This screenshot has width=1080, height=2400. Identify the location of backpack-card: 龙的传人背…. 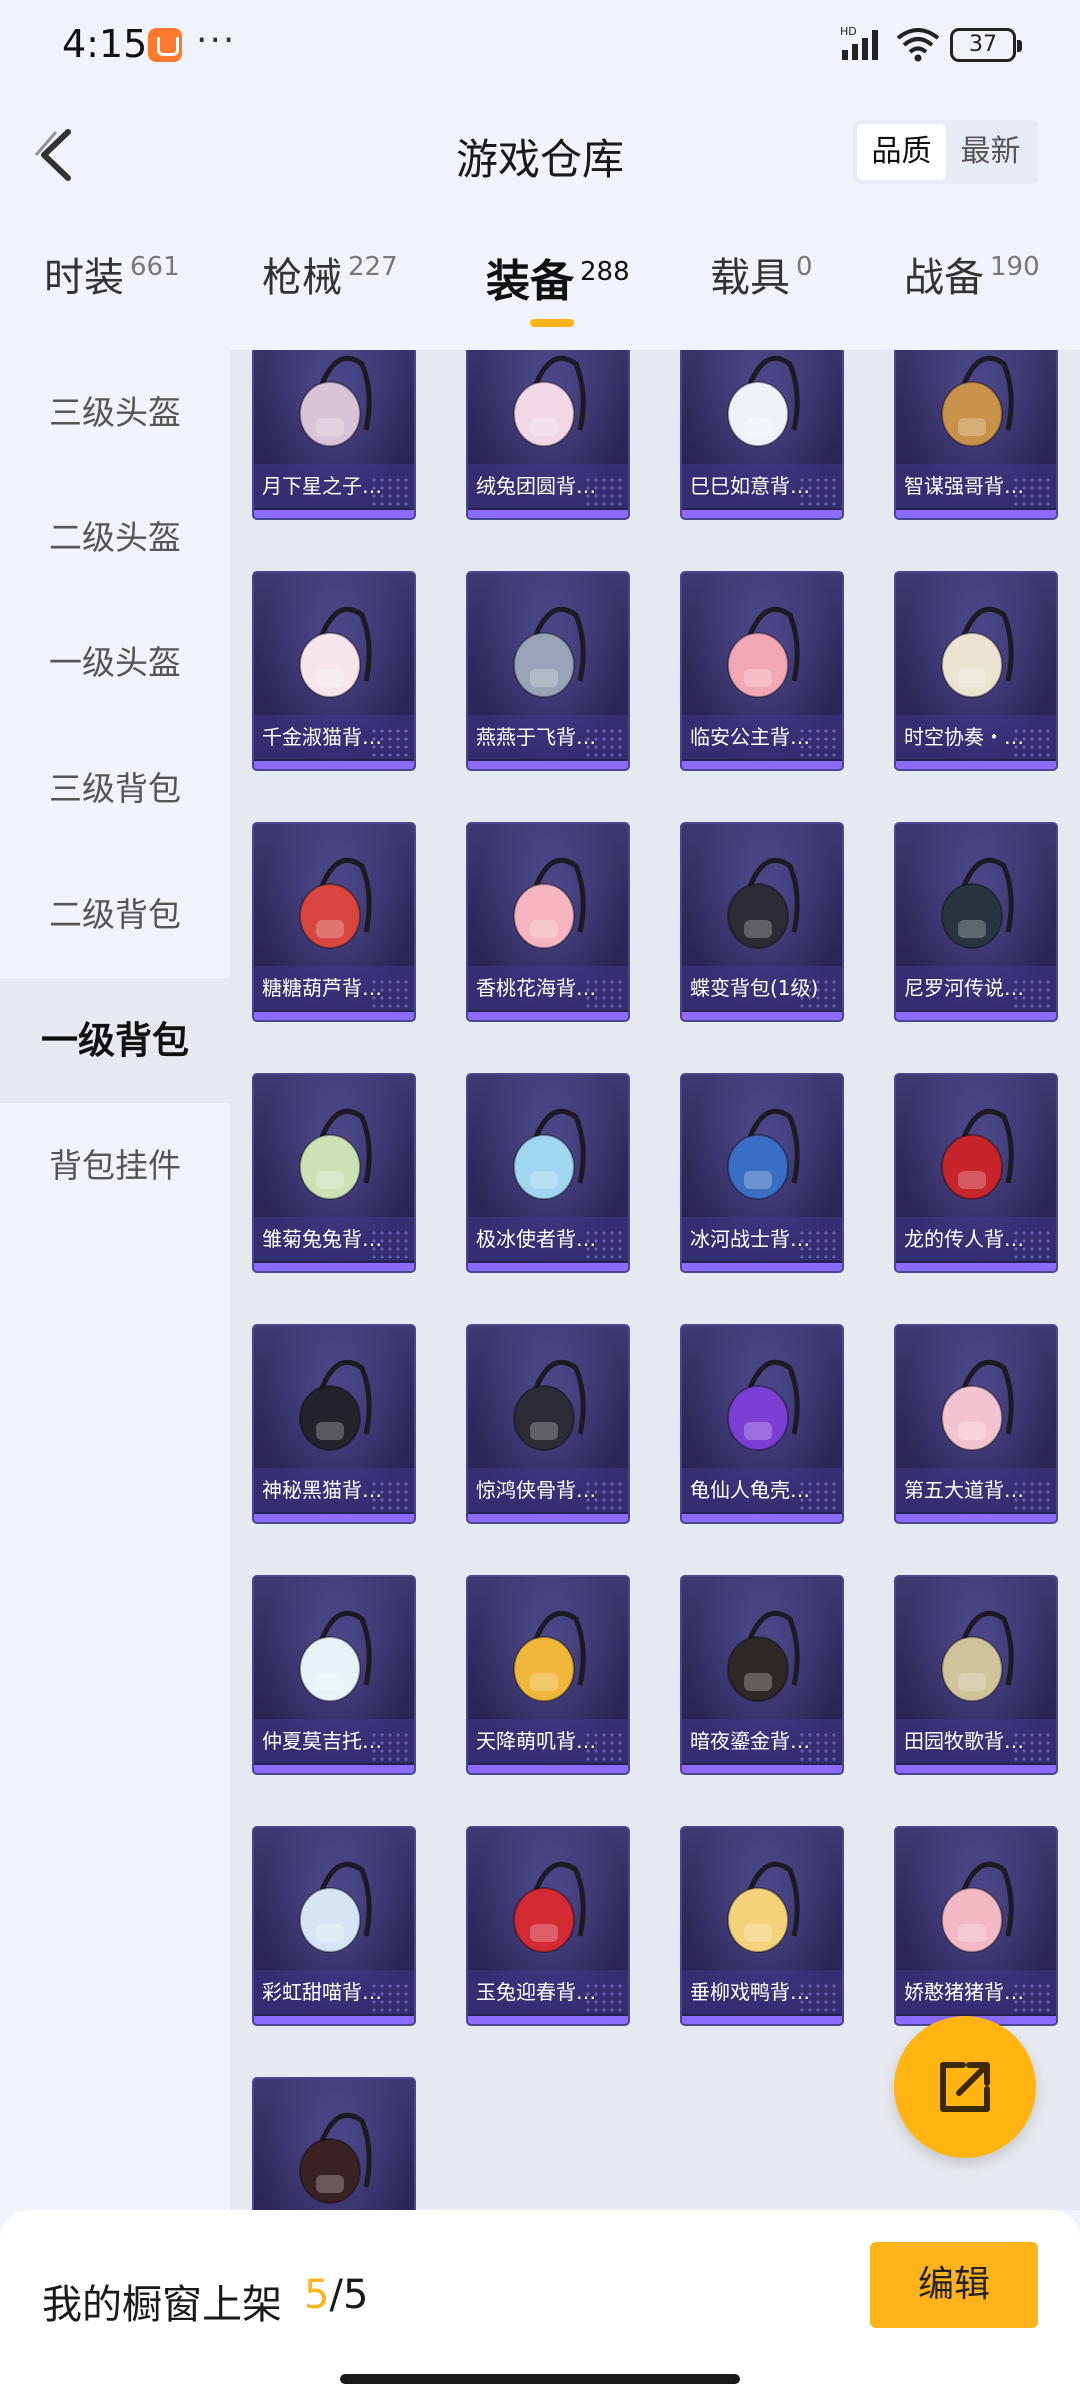
(976, 1173).